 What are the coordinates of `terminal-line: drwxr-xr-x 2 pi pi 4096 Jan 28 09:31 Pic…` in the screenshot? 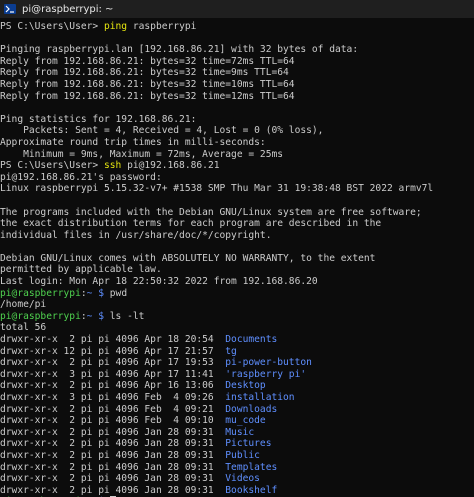 It's located at (237, 444).